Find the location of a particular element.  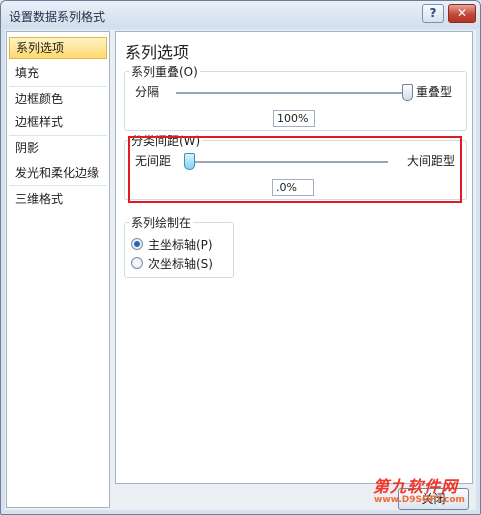

secondary-axis-label: 次坐标轴(S) is located at coordinates (180, 263).